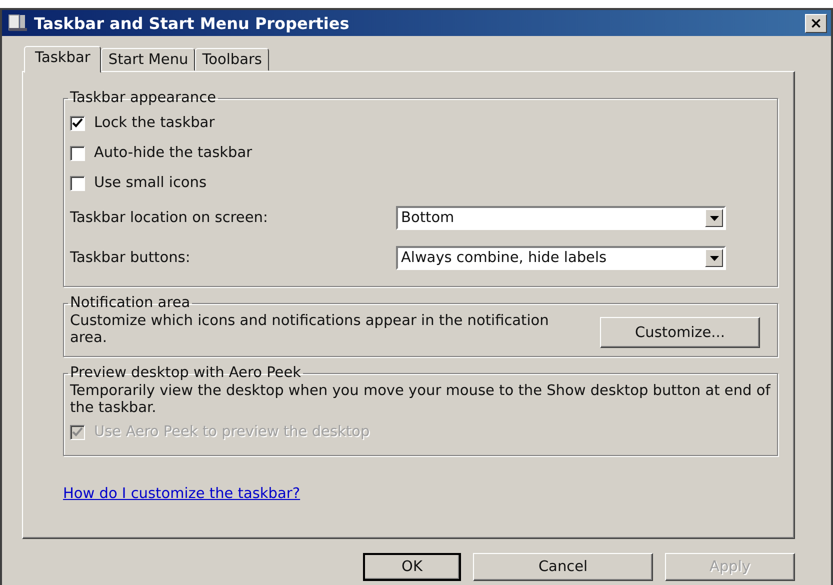  Describe the element at coordinates (18, 23) in the screenshot. I see `window-icon` at that location.